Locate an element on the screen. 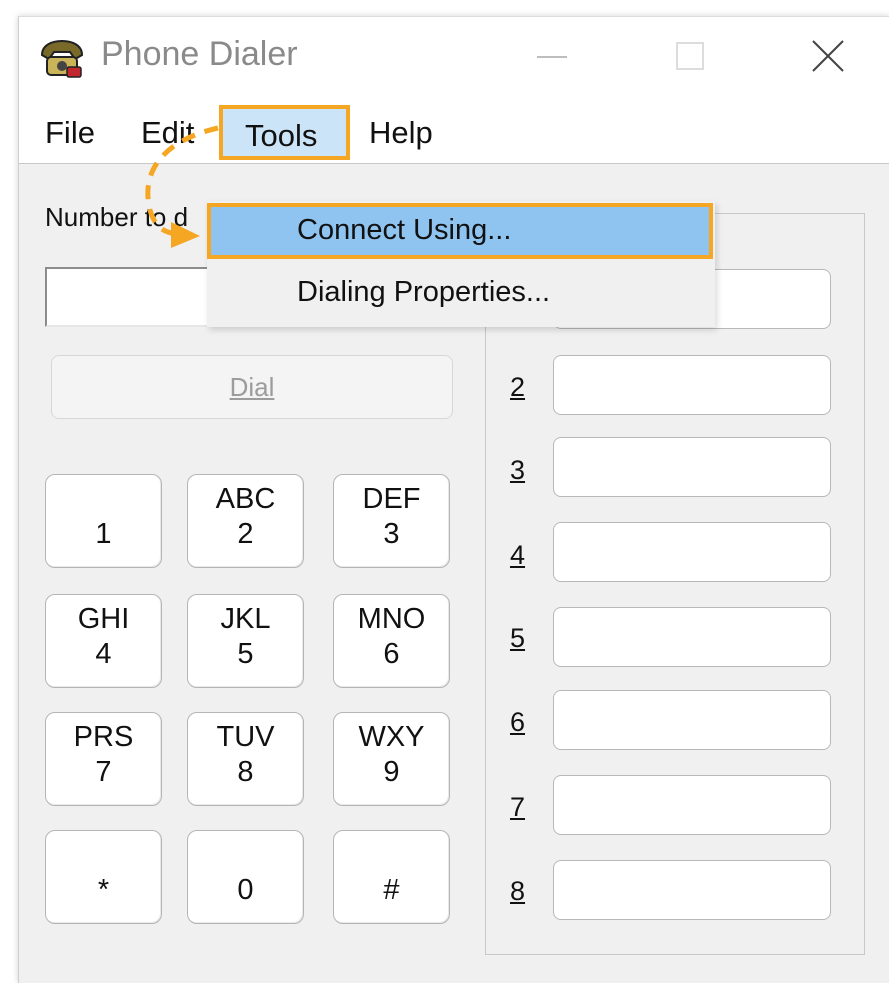 Image resolution: width=889 pixels, height=983 pixels. key-3: DEF 3 is located at coordinates (391, 521).